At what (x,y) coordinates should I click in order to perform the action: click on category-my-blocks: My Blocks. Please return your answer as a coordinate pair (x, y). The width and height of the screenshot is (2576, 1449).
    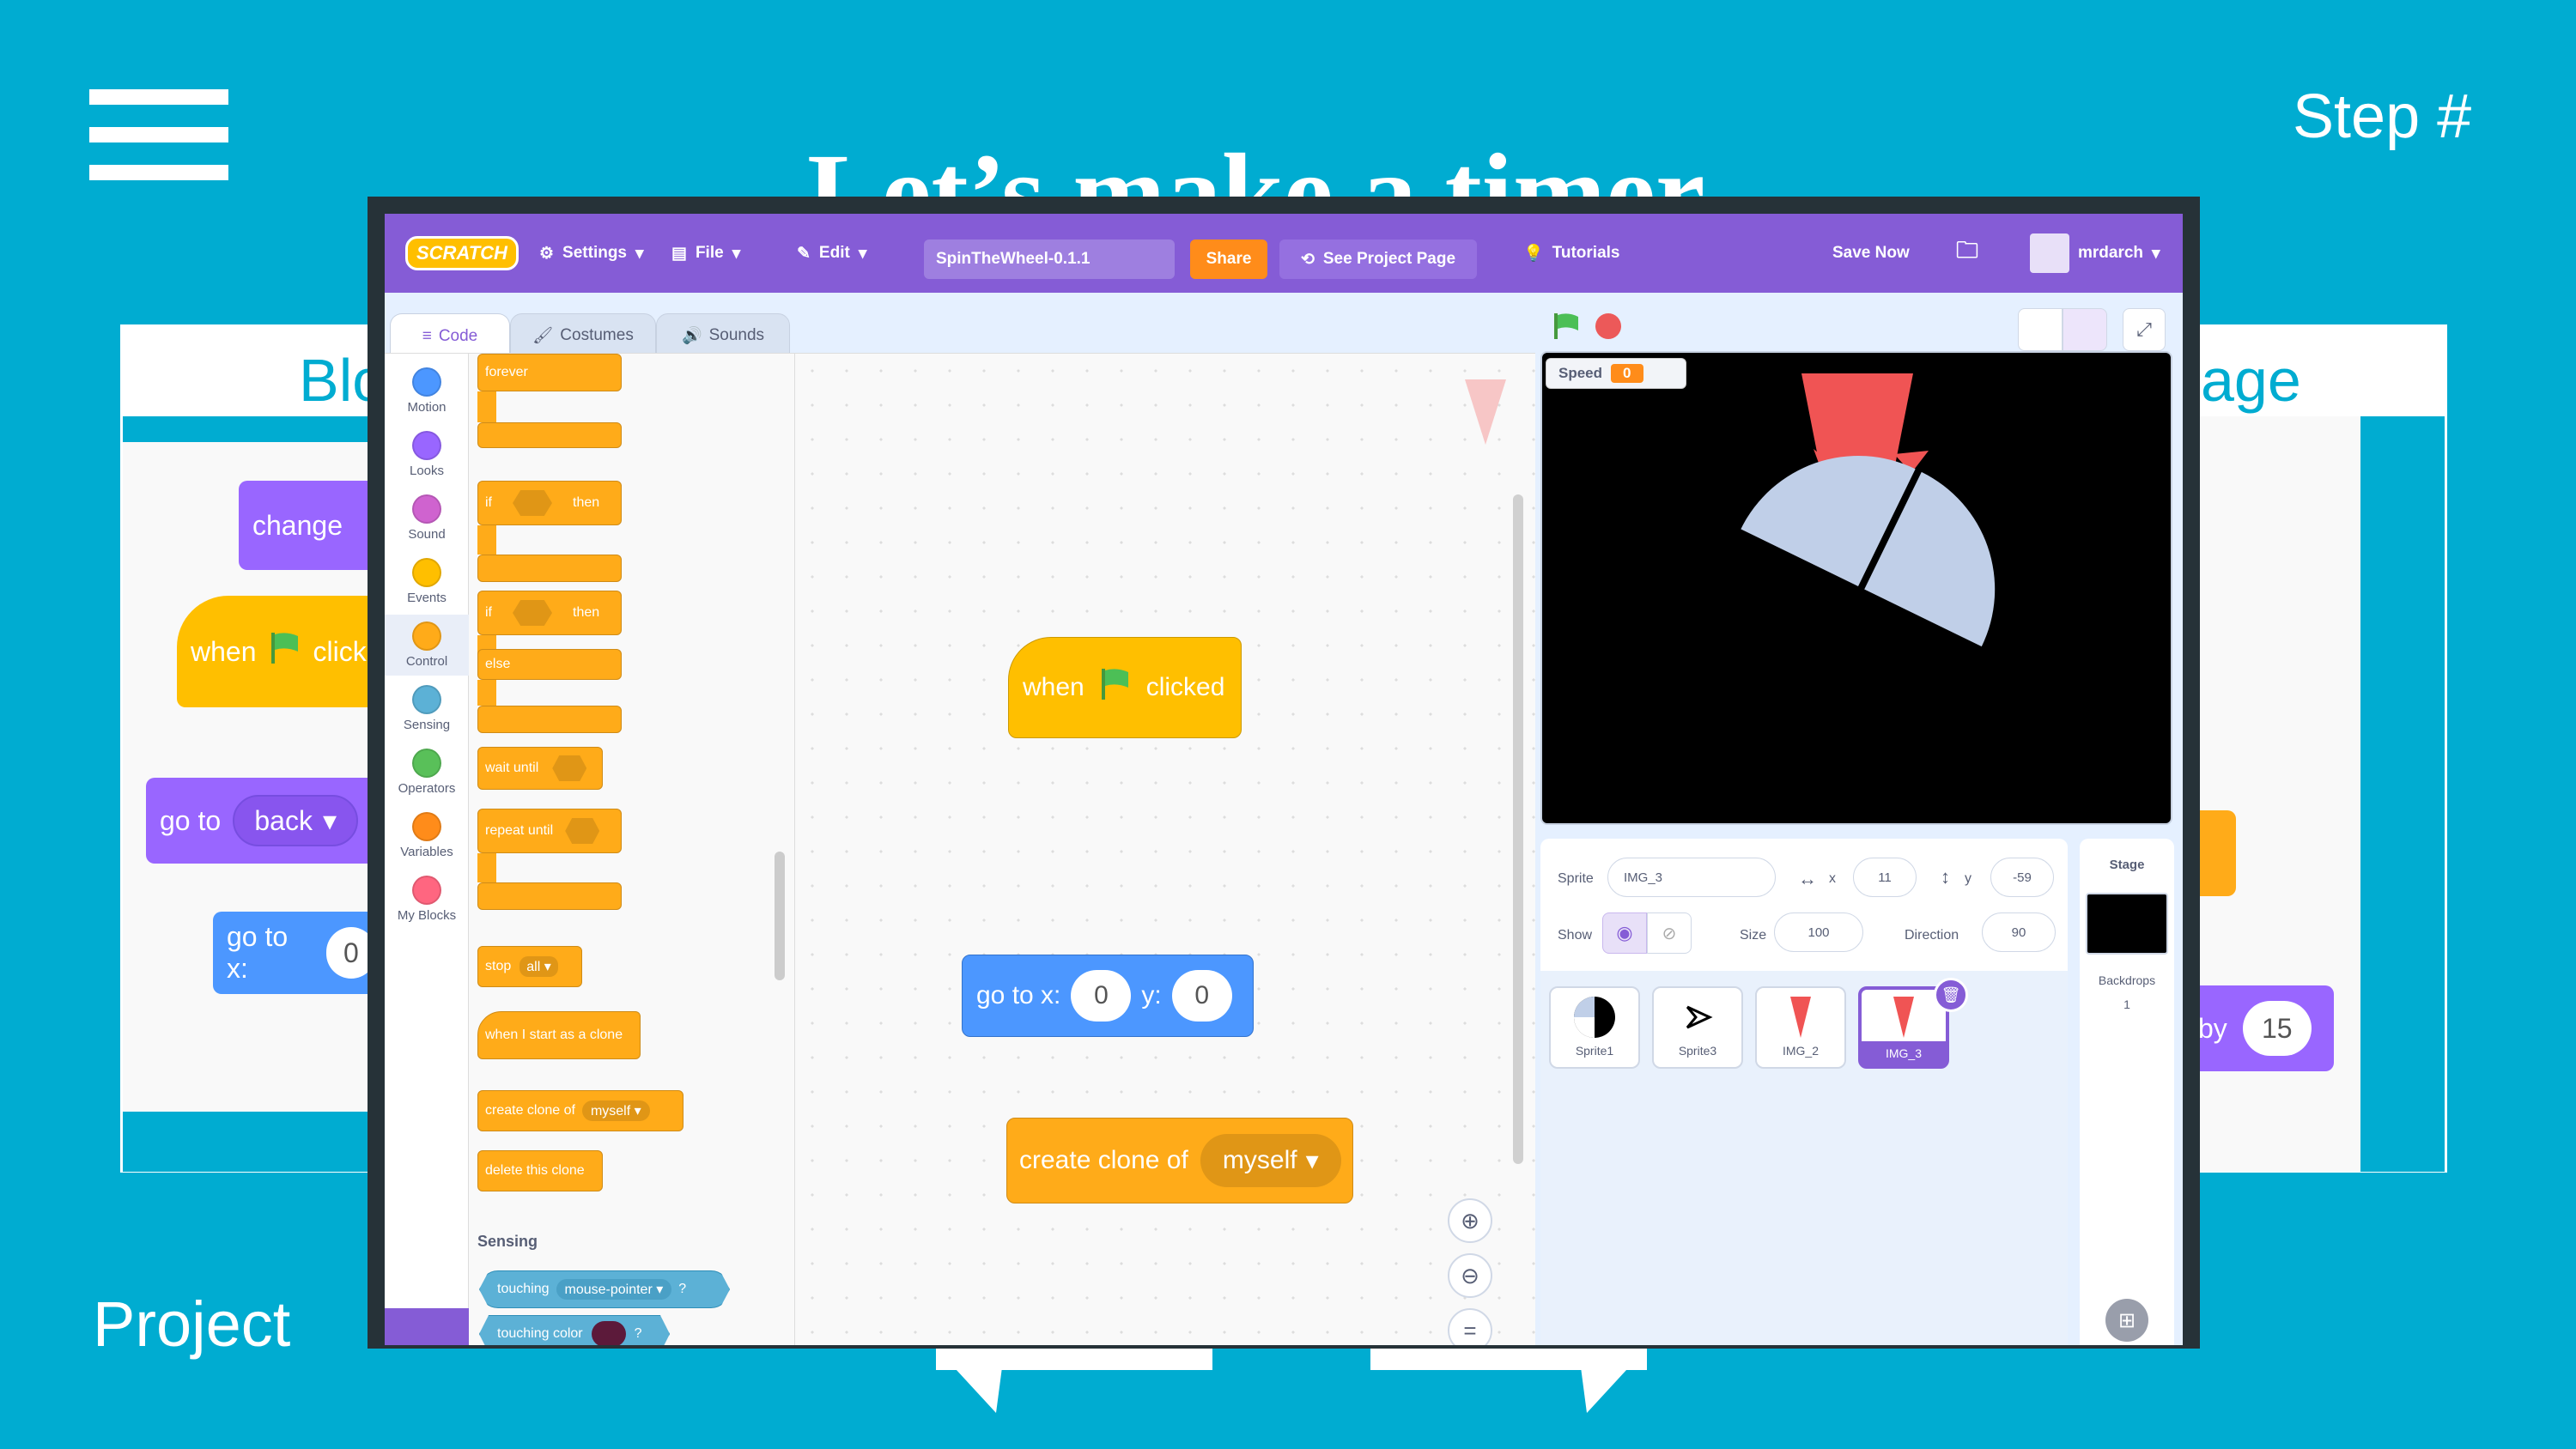
    Looking at the image, I should click on (427, 899).